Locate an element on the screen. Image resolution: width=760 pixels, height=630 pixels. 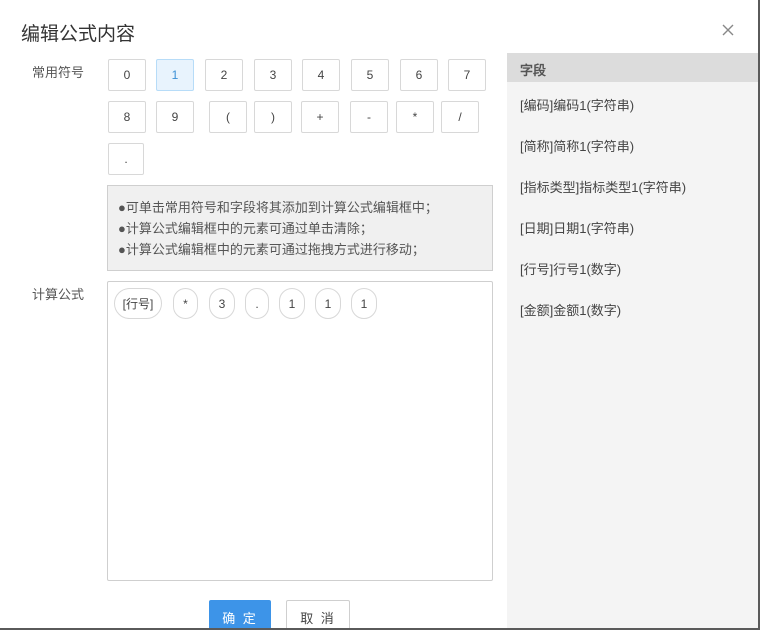
symbol-button-4: 4 is located at coordinates (321, 75).